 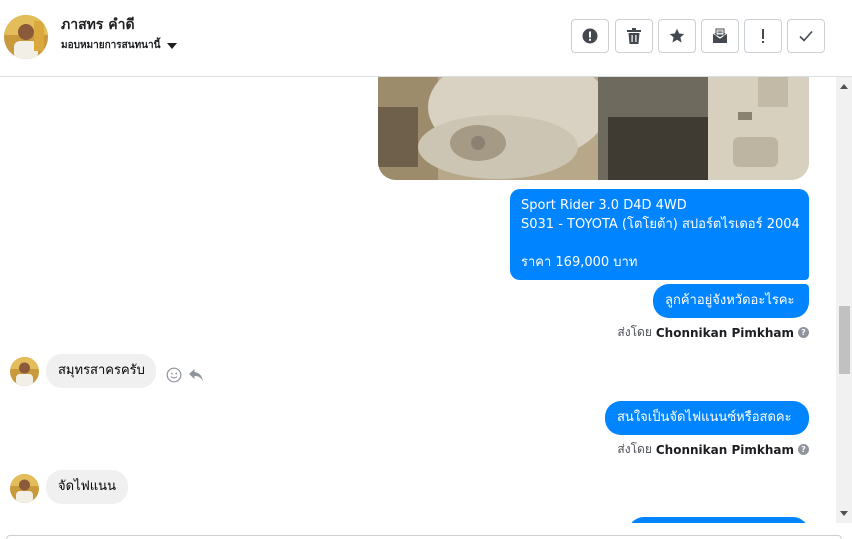 What do you see at coordinates (172, 45) in the screenshot?
I see `caret-down-icon` at bounding box center [172, 45].